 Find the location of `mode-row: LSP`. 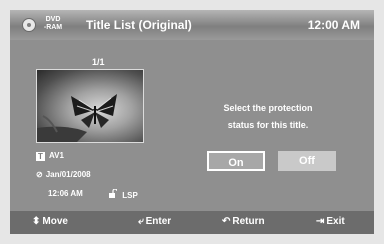

mode-row: LSP is located at coordinates (123, 194).